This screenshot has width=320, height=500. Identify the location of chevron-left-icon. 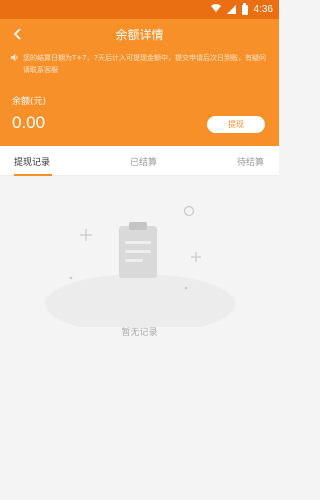
(17, 34).